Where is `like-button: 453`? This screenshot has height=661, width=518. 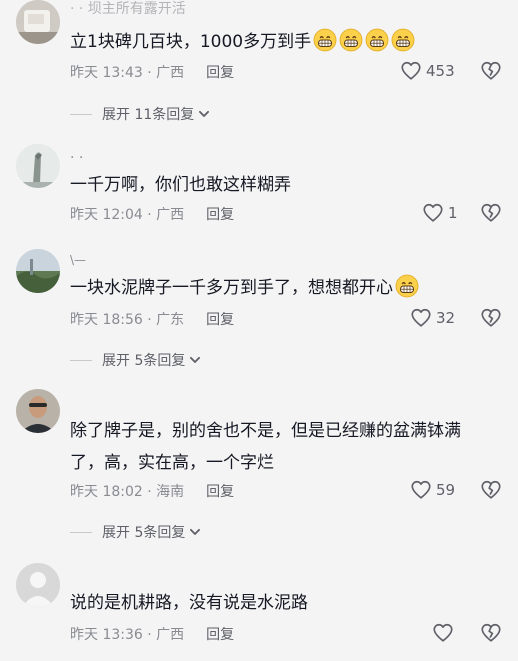 like-button: 453 is located at coordinates (427, 71).